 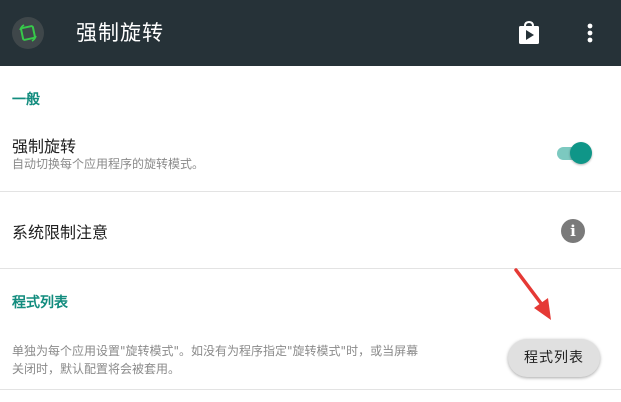 I want to click on app-title: 强制旋转, so click(x=120, y=33).